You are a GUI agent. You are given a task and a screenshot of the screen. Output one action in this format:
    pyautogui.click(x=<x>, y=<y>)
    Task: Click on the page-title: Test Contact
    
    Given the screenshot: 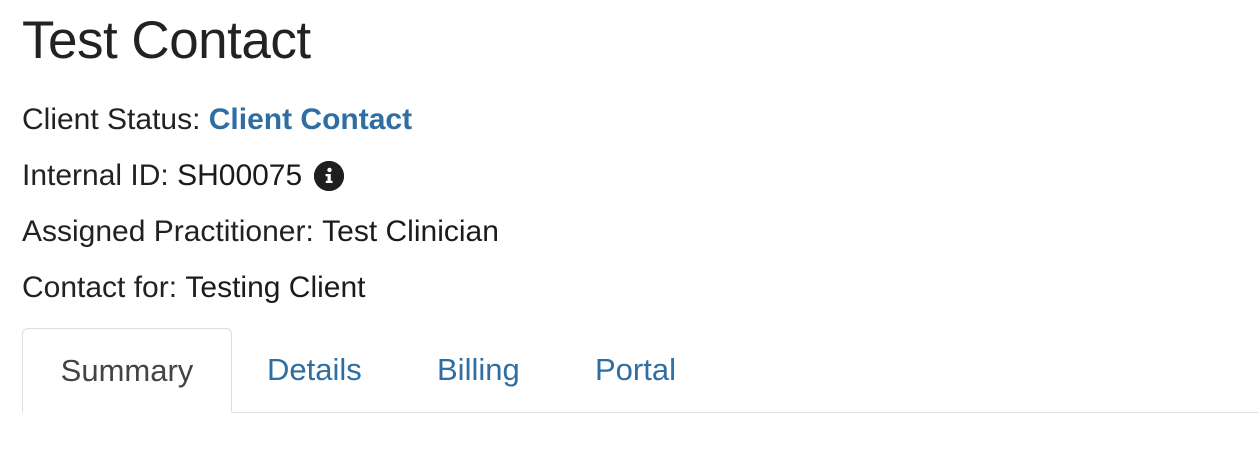 What is the action you would take?
    pyautogui.click(x=166, y=40)
    